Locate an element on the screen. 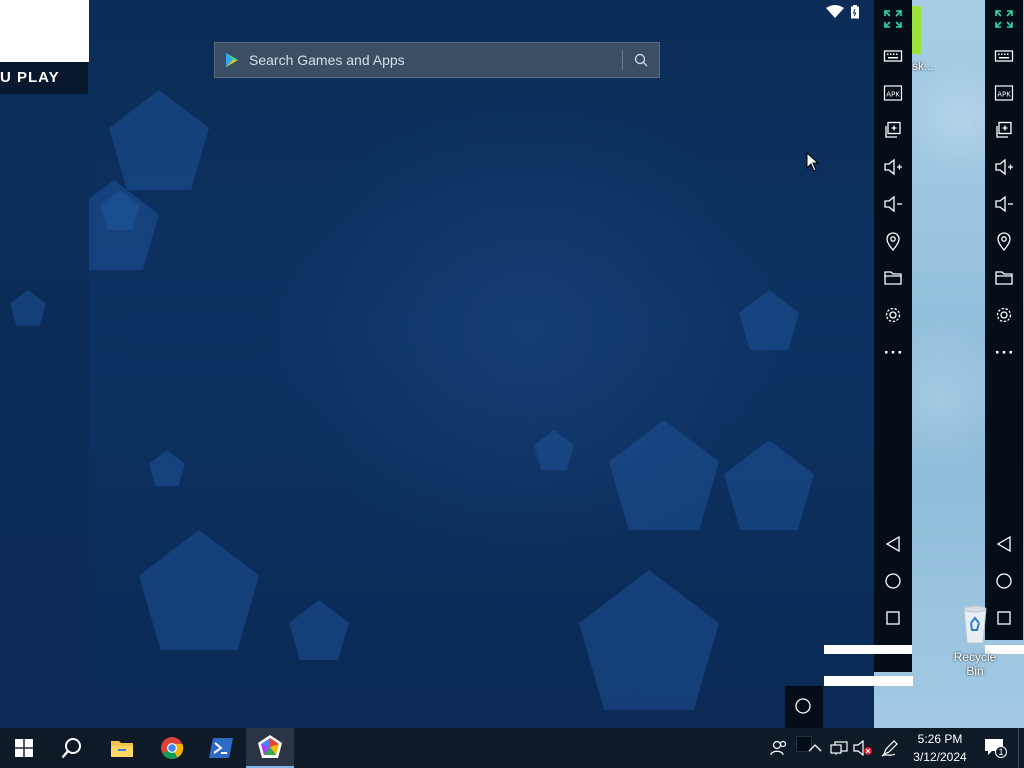 This screenshot has height=768, width=1024. background-window: U PLAY is located at coordinates (44, 364).